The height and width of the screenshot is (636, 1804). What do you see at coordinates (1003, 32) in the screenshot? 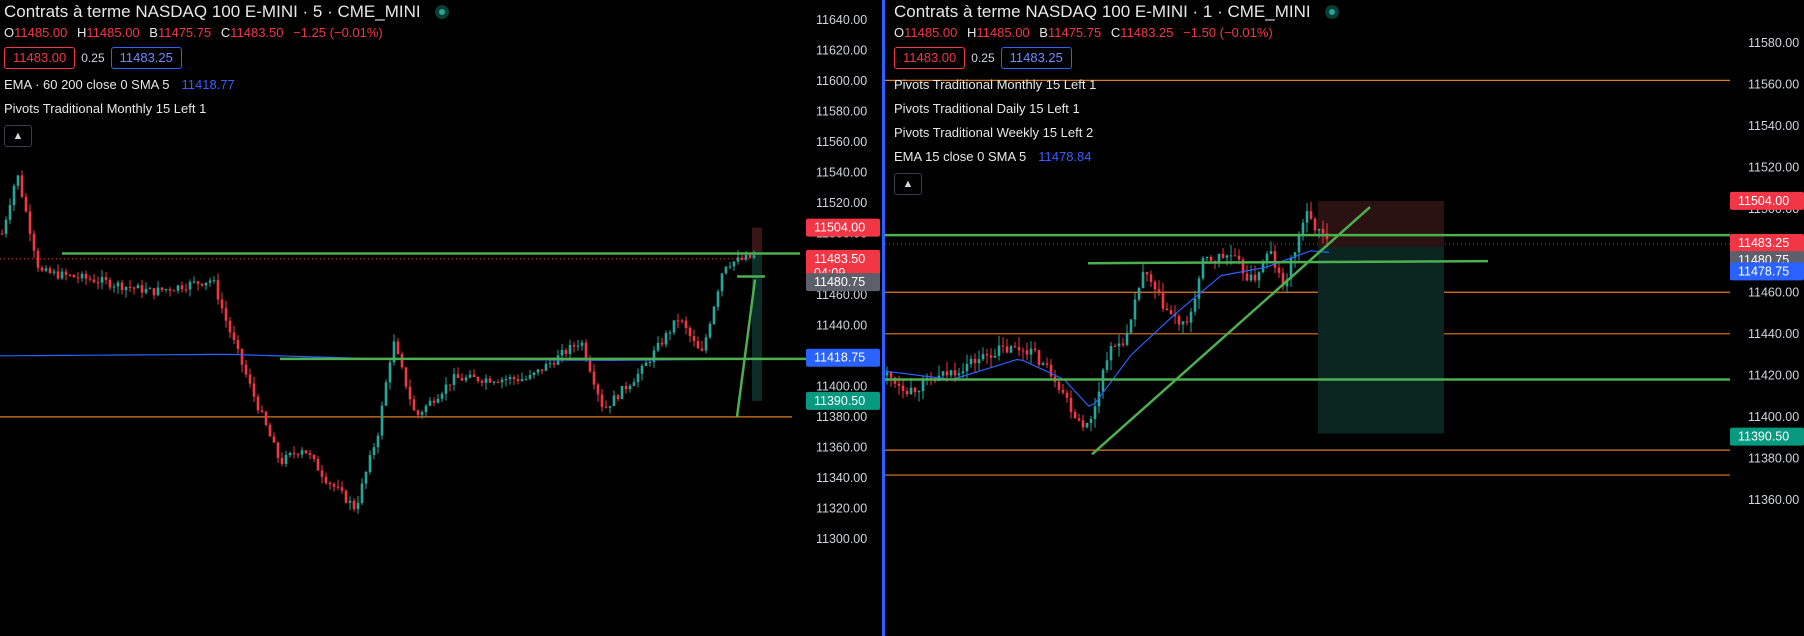
I see `high-value: 11485.00` at bounding box center [1003, 32].